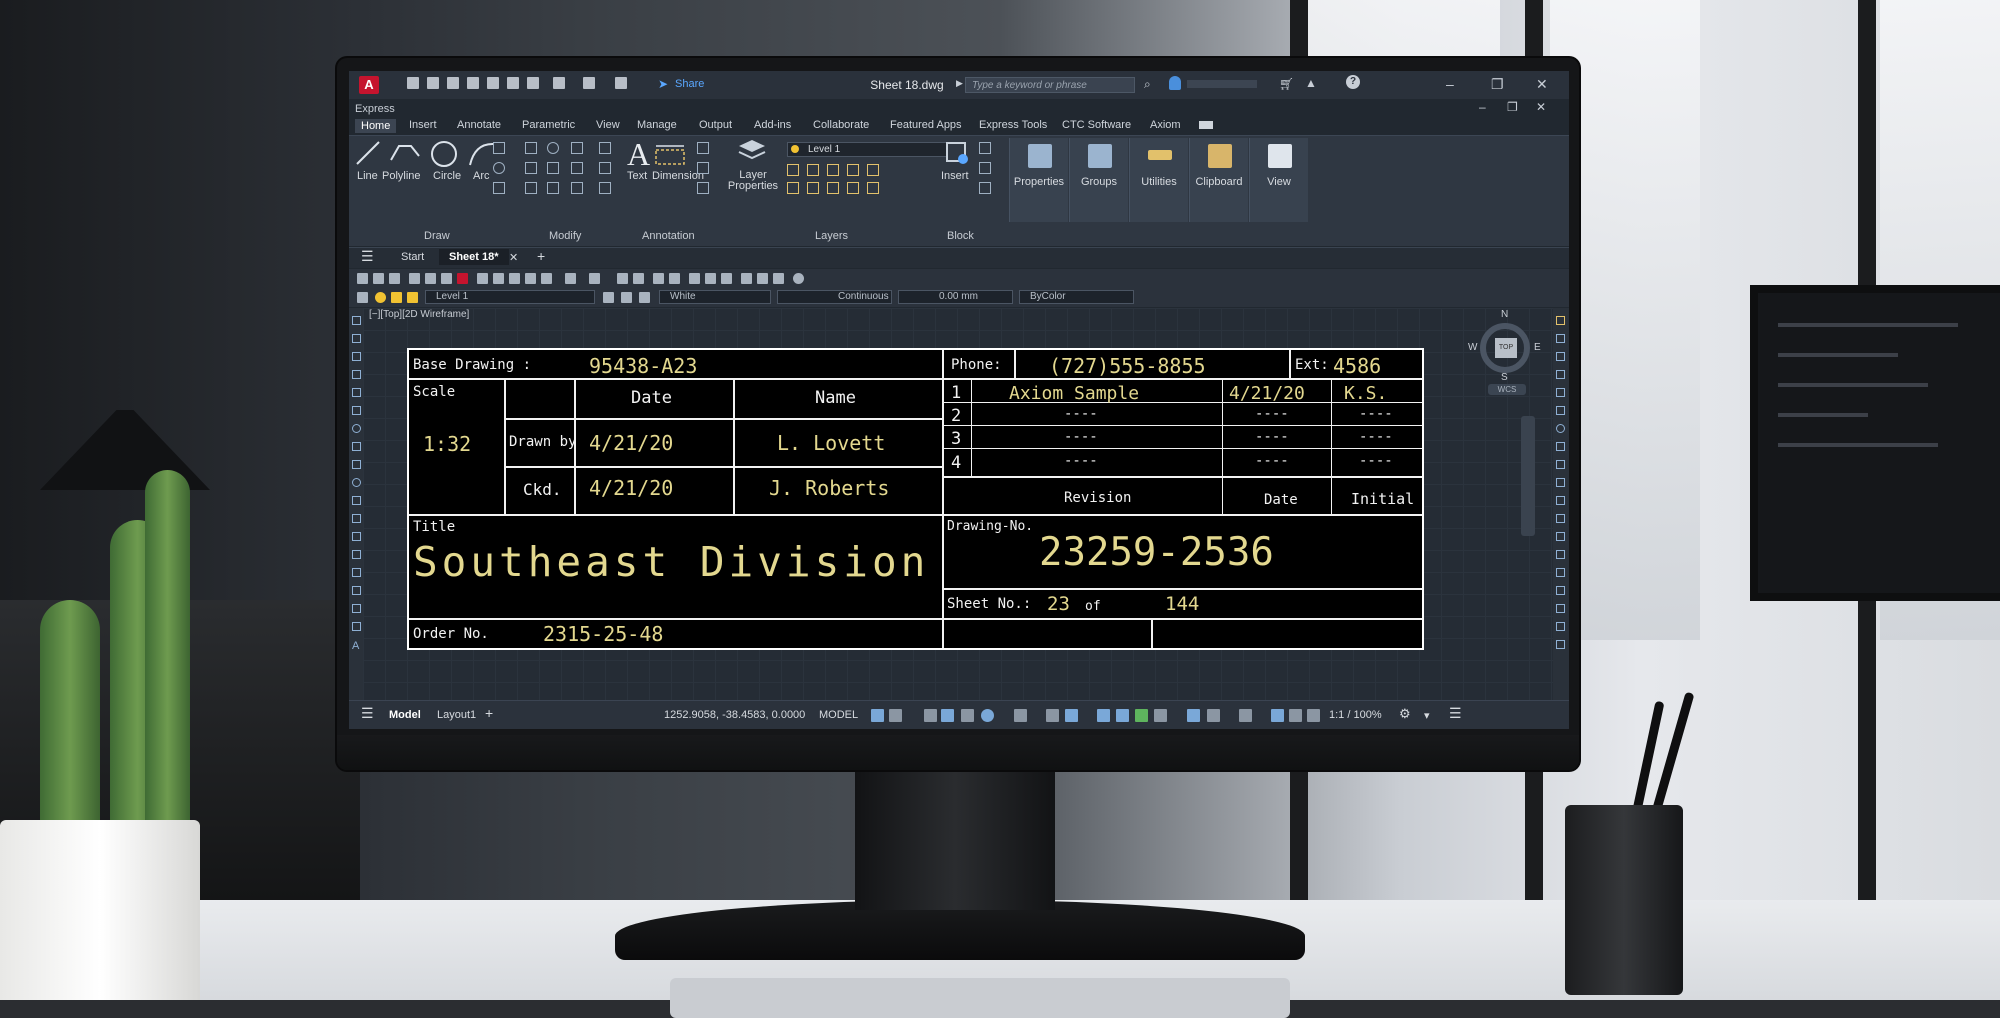  Describe the element at coordinates (577, 168) in the screenshot. I see `fillet-icon` at that location.